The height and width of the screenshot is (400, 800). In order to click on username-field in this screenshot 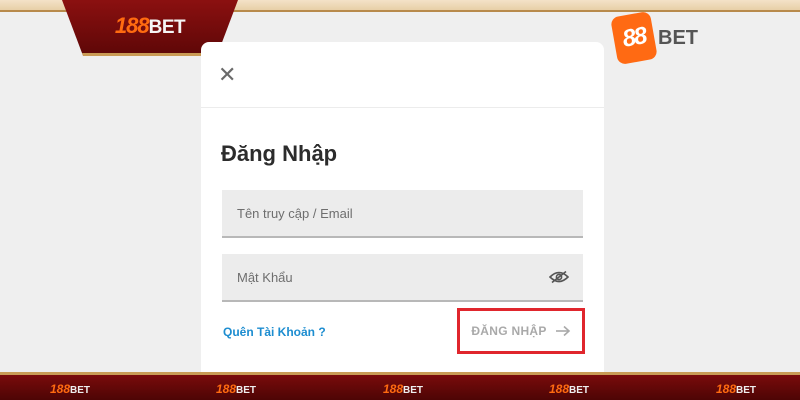, I will do `click(402, 214)`.